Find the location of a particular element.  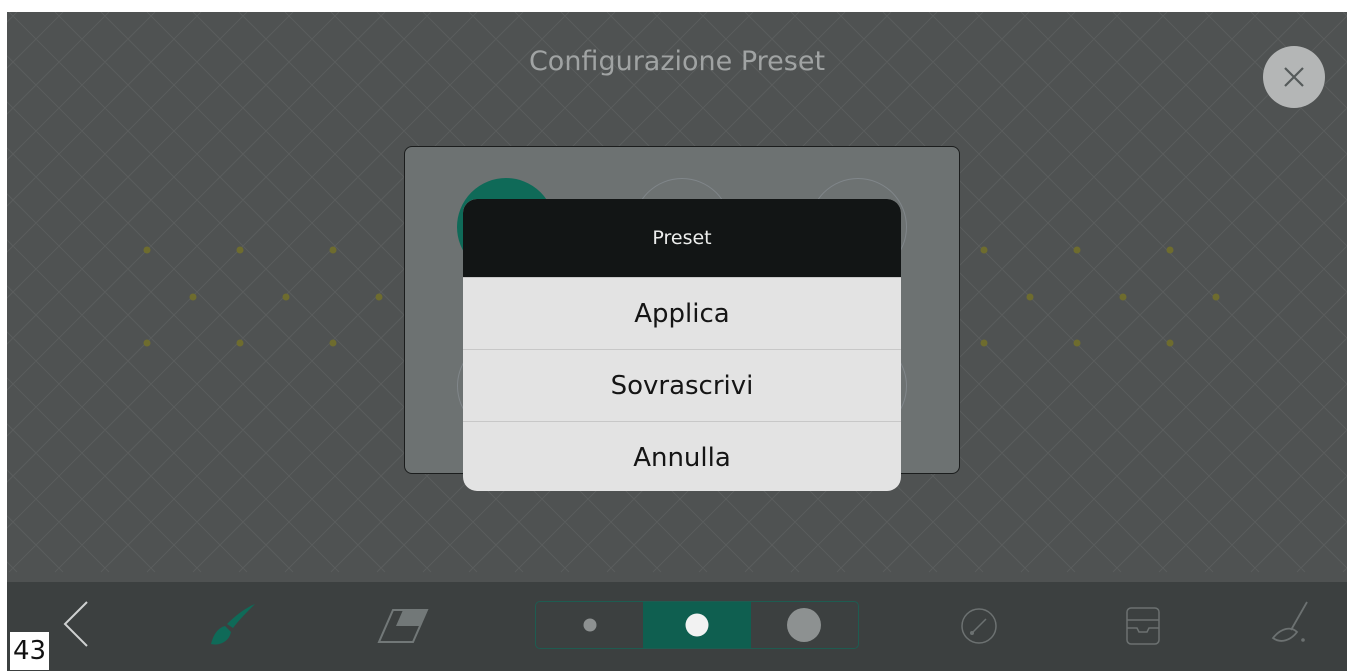

chevron-left-icon is located at coordinates (77, 624).